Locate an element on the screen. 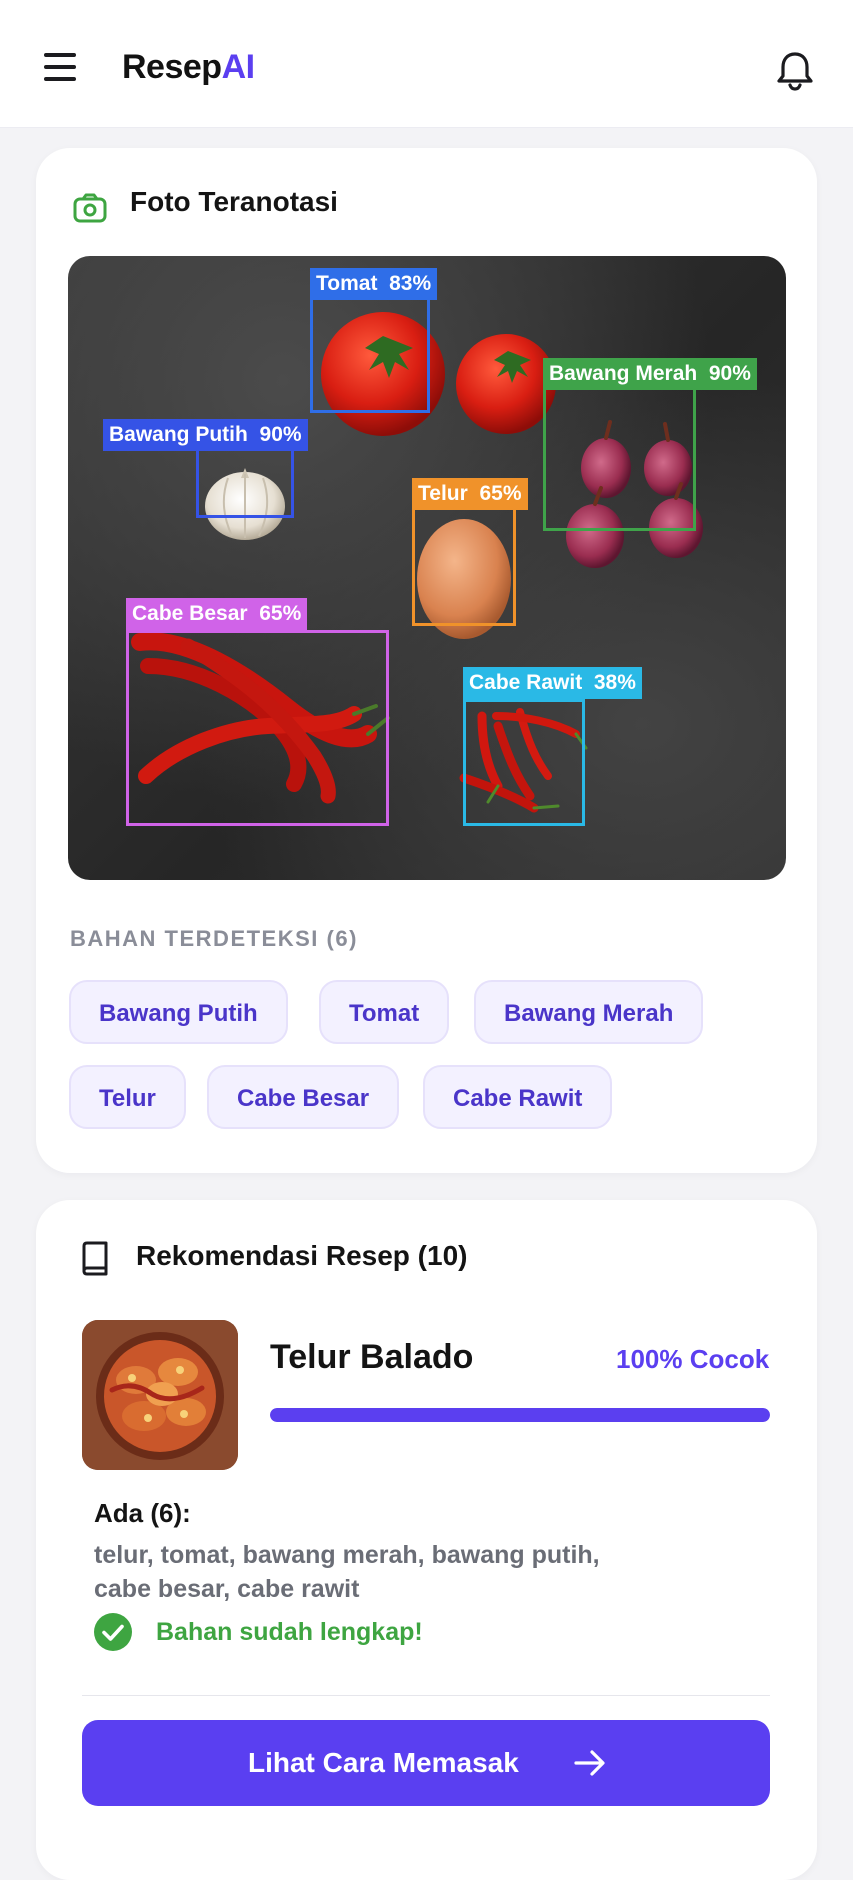 The width and height of the screenshot is (853, 1880). hamburger-icon is located at coordinates (60, 70).